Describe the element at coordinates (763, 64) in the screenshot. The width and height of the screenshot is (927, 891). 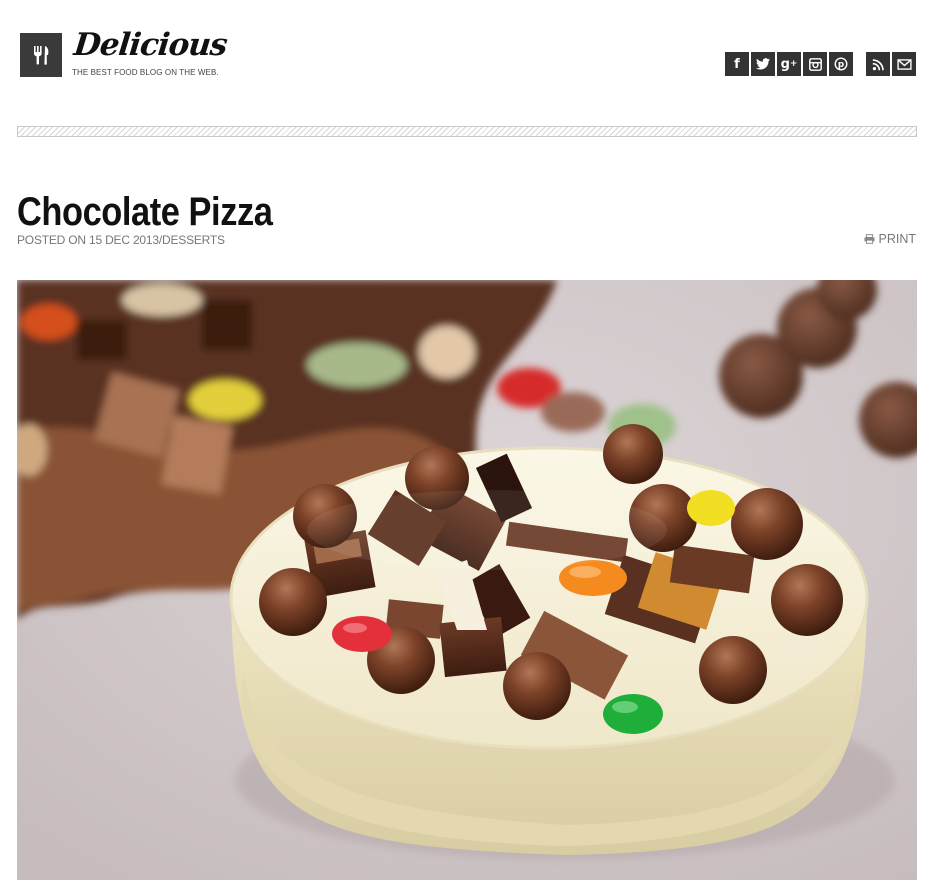
I see `twitter-icon` at that location.